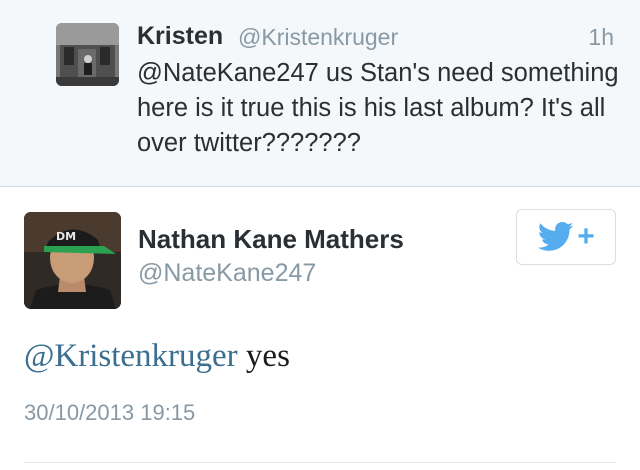  I want to click on reply-header: Kristen @Kristenkruger 1h, so click(377, 37).